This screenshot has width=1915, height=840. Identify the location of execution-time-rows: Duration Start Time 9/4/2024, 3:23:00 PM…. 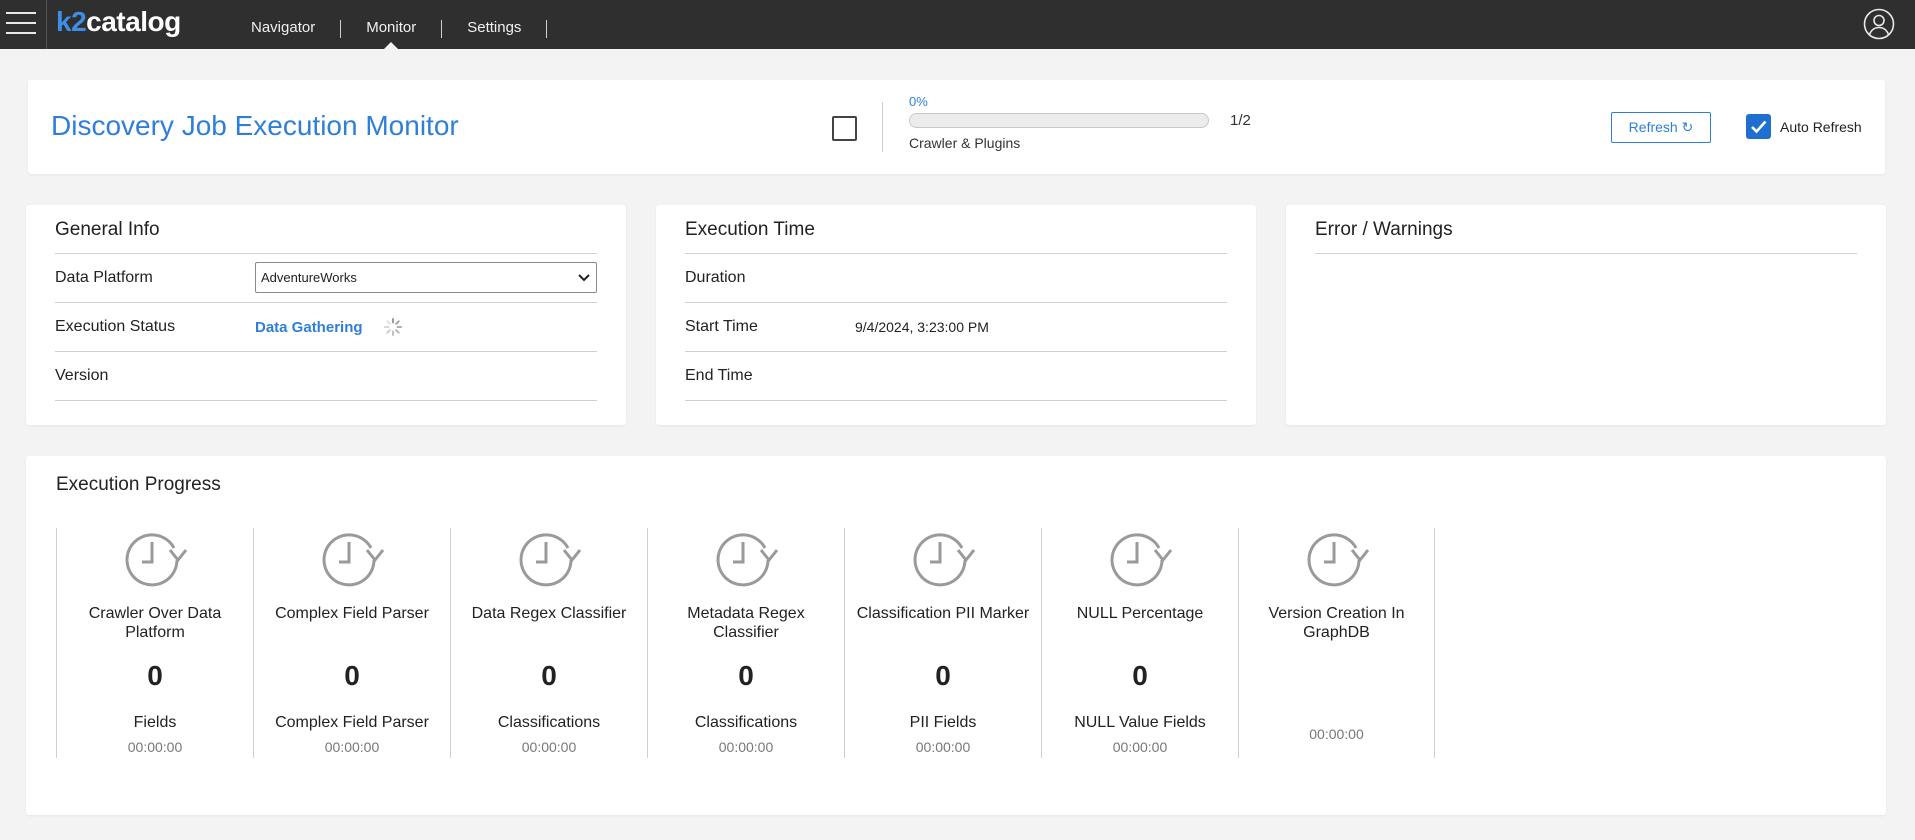
(956, 327).